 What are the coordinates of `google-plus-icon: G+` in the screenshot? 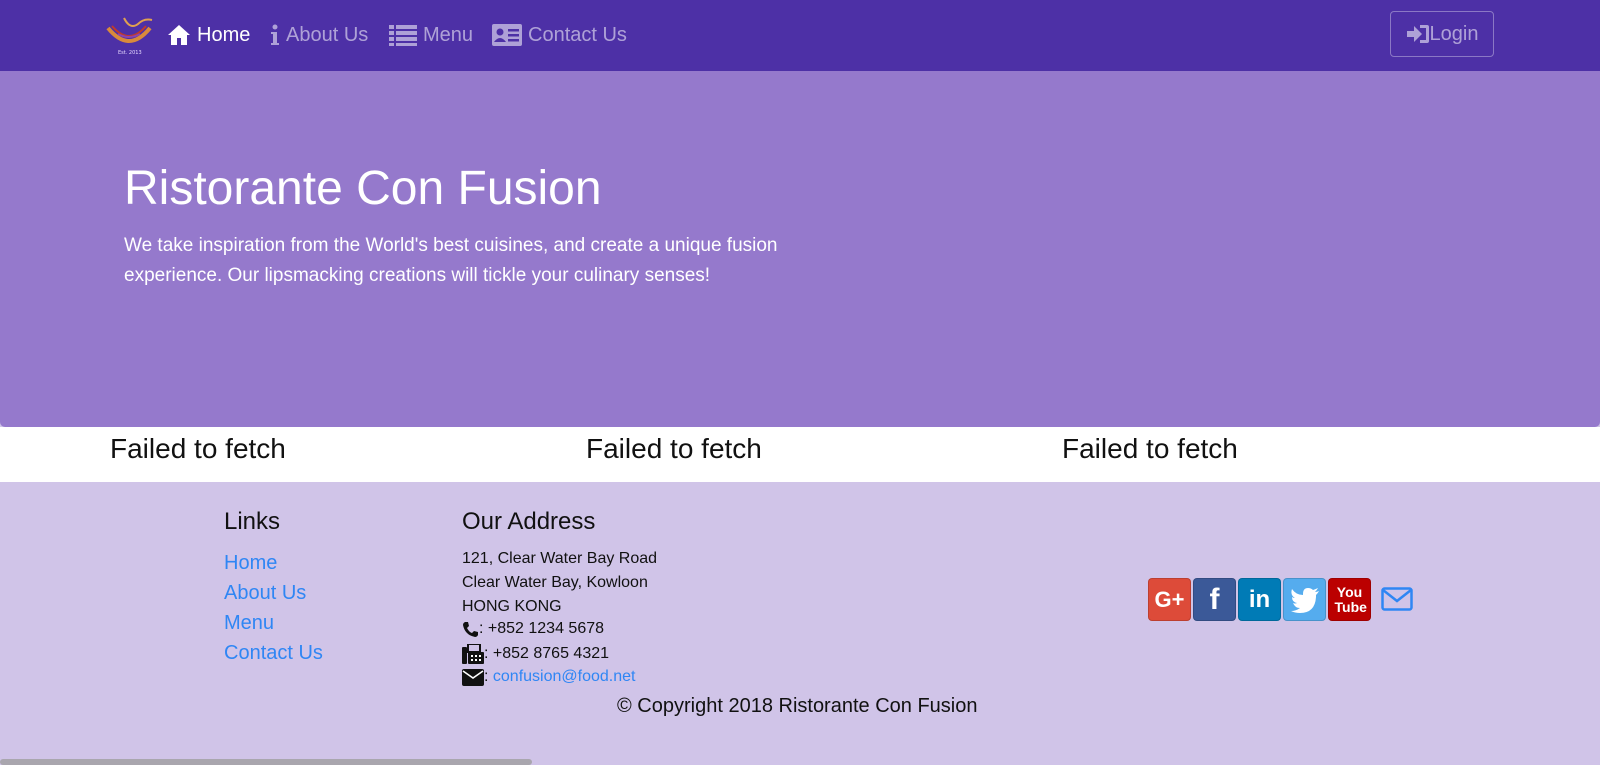 It's located at (1169, 599).